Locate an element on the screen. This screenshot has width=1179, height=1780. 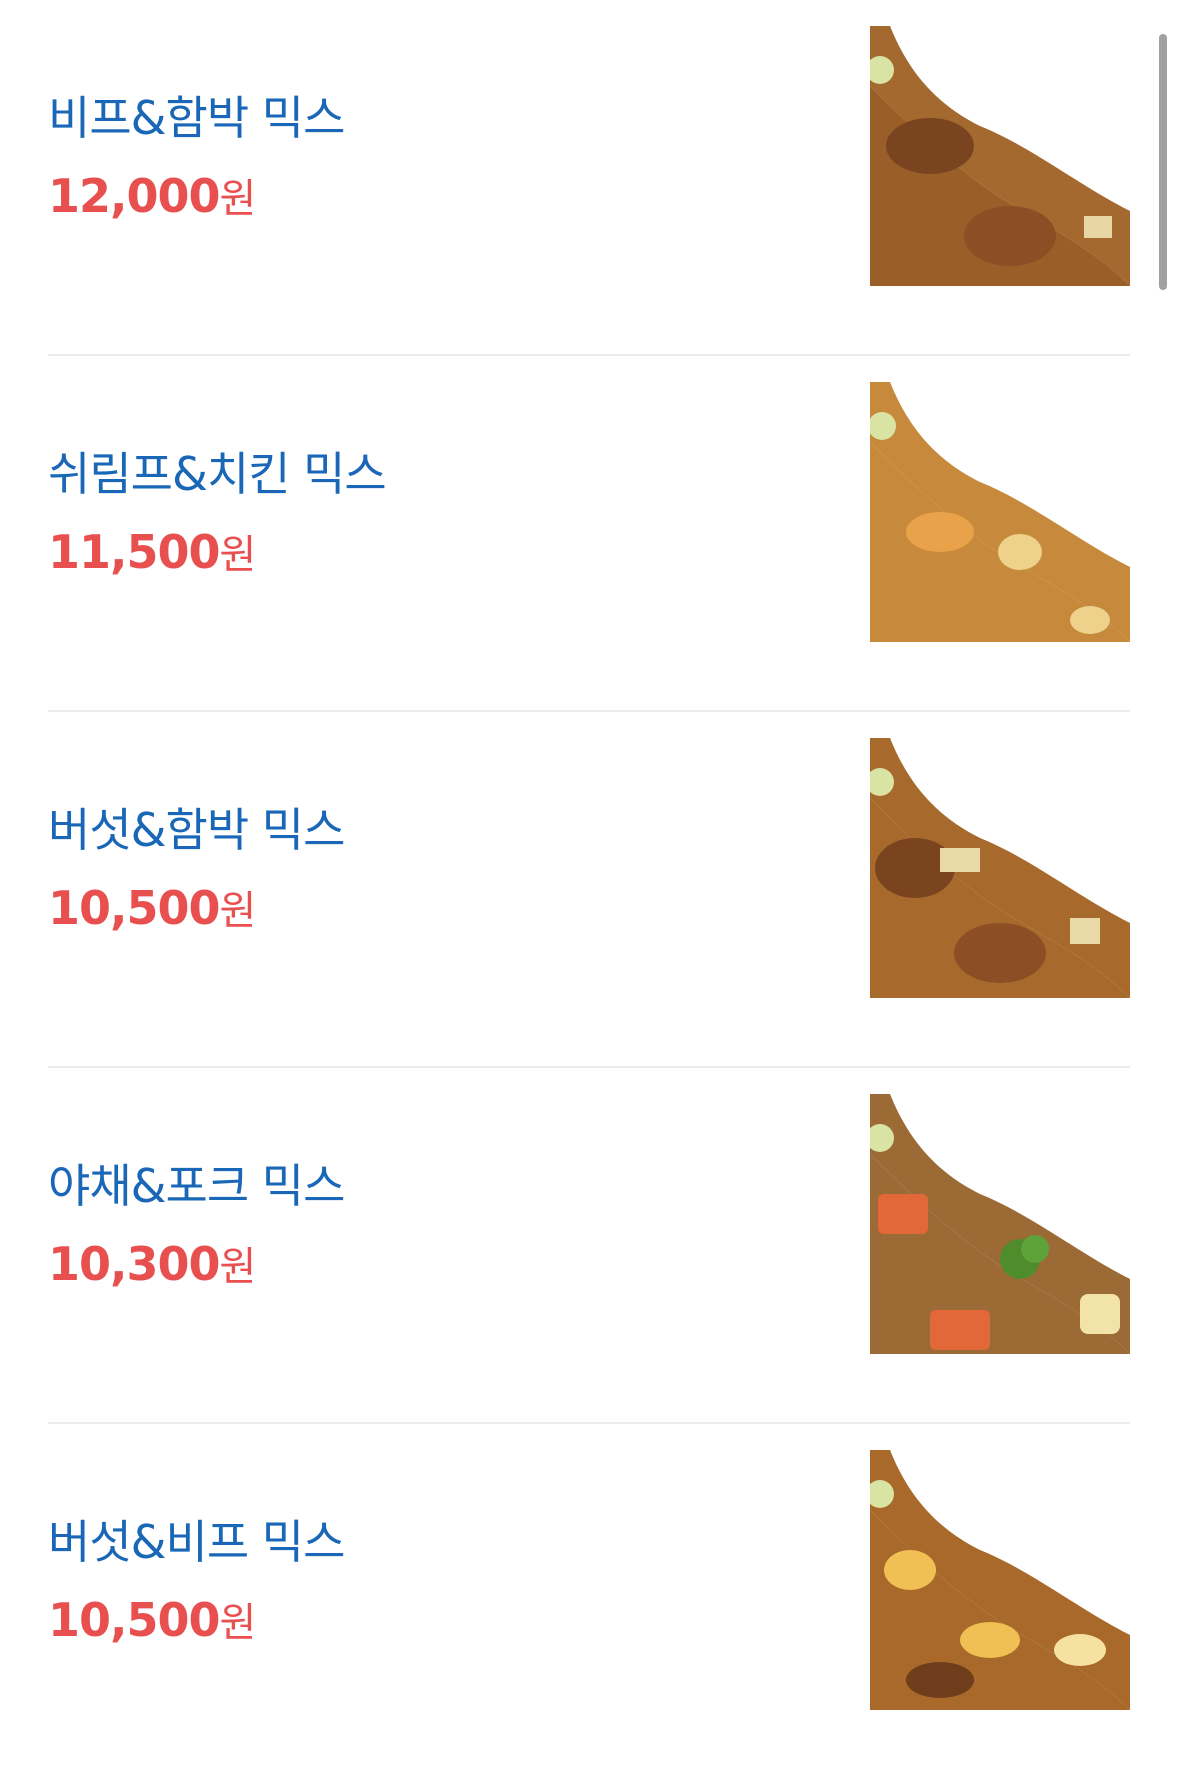
mushroom-beef-curry-photo is located at coordinates (1000, 1580).